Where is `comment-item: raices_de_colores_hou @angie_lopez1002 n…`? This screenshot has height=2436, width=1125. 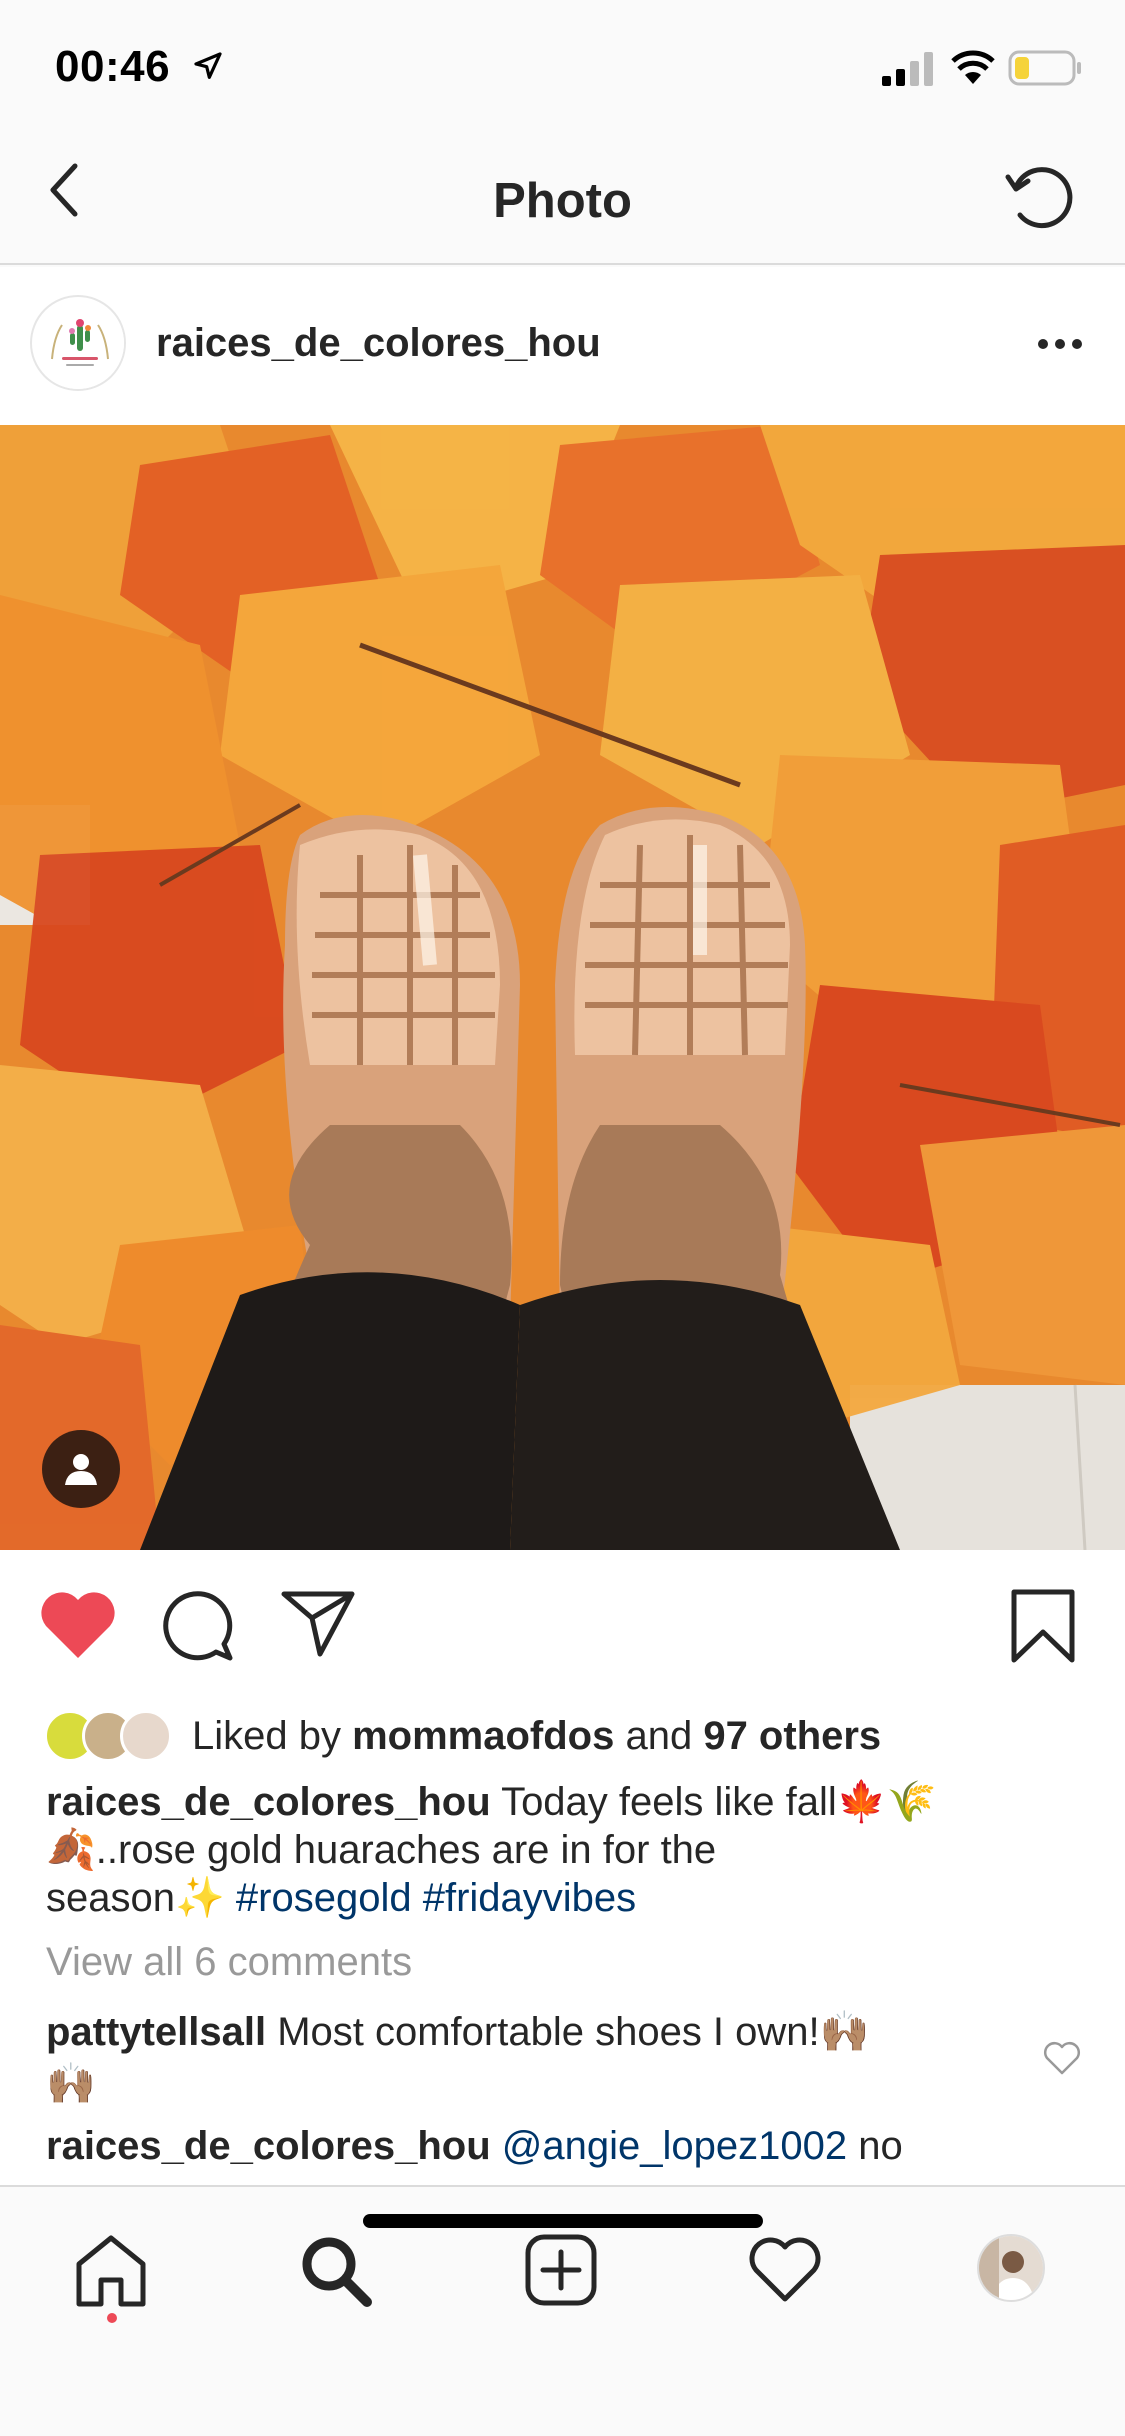 comment-item: raices_de_colores_hou @angie_lopez1002 n… is located at coordinates (526, 2146).